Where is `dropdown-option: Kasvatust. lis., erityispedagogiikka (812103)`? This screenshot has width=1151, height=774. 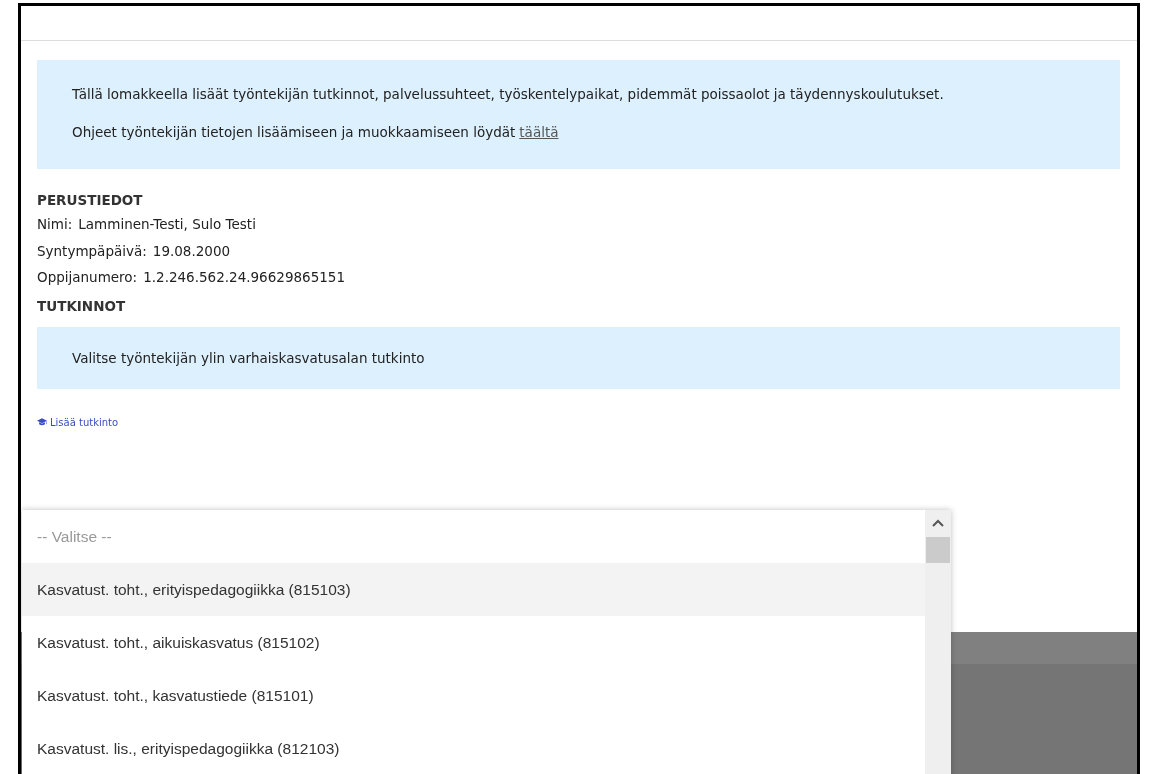
dropdown-option: Kasvatust. lis., erityispedagogiikka (812103) is located at coordinates (473, 748).